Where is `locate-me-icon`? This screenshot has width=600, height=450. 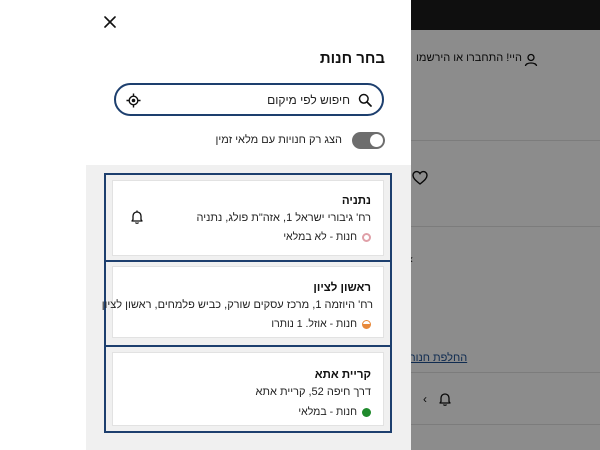
locate-me-icon is located at coordinates (133, 100).